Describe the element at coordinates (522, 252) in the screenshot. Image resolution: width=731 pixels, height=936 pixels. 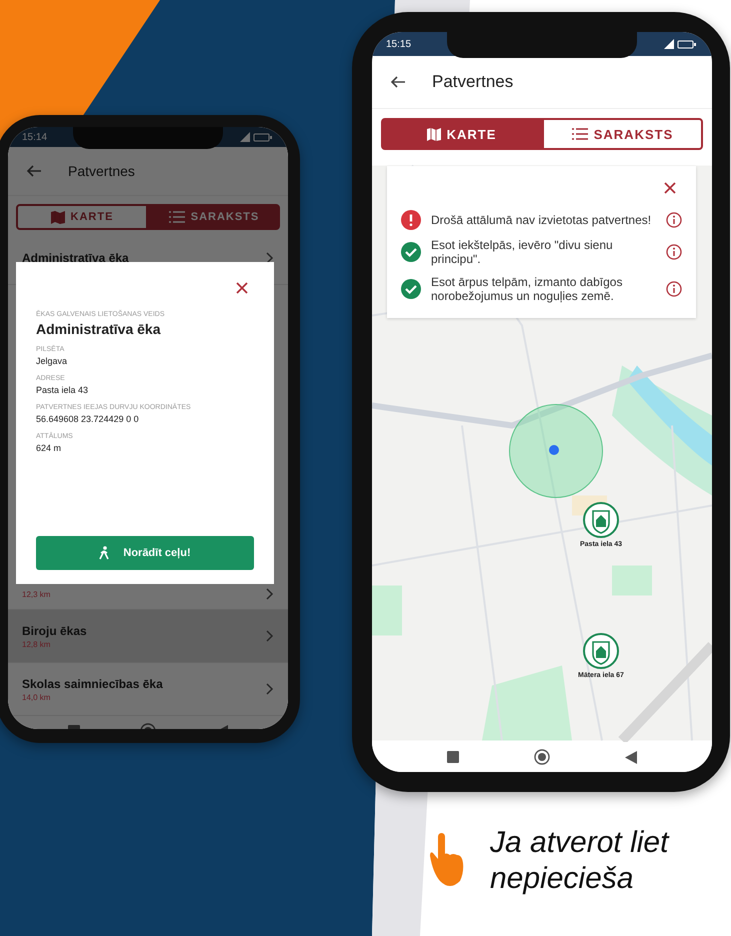
I see `notice-text: Esot iekštelpās, ievēro "divu sienu principu".` at that location.